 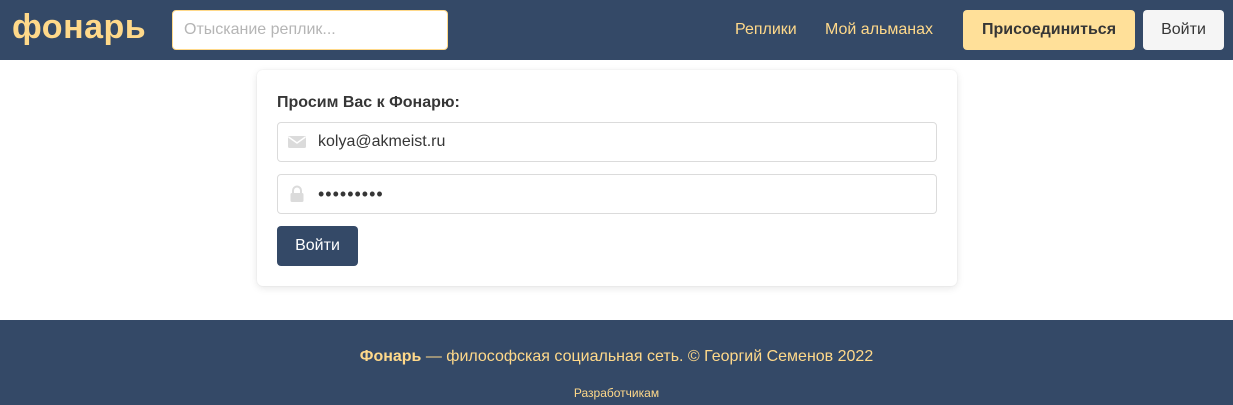 I want to click on login-submit-button: Войти, so click(x=317, y=246).